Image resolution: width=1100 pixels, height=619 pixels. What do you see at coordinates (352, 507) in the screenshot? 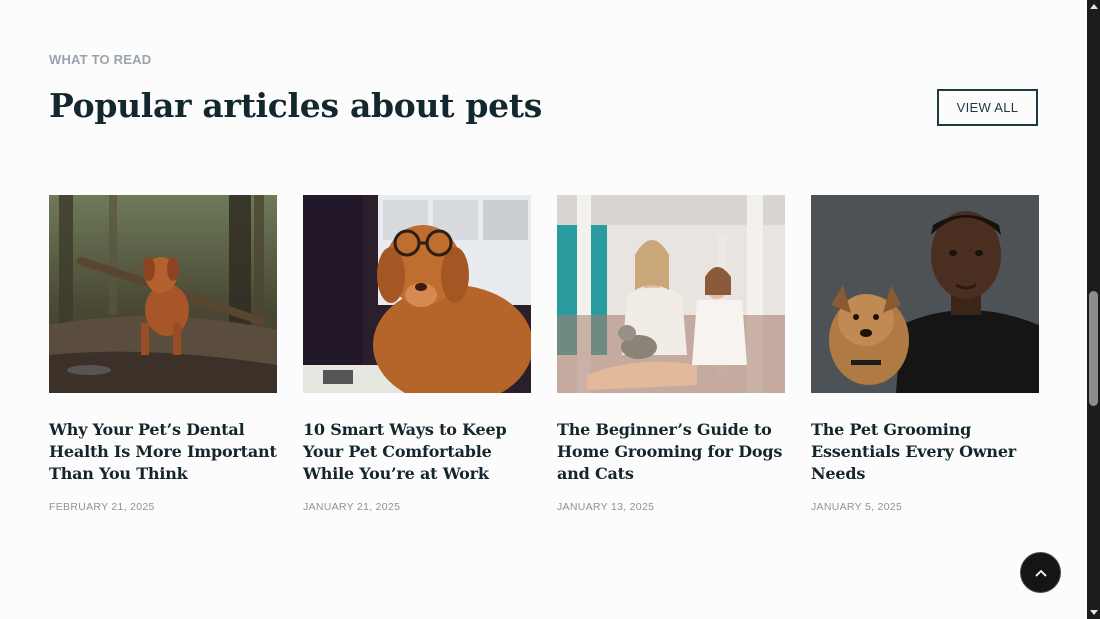
I see `article-date: JANUARY 21, 2025` at bounding box center [352, 507].